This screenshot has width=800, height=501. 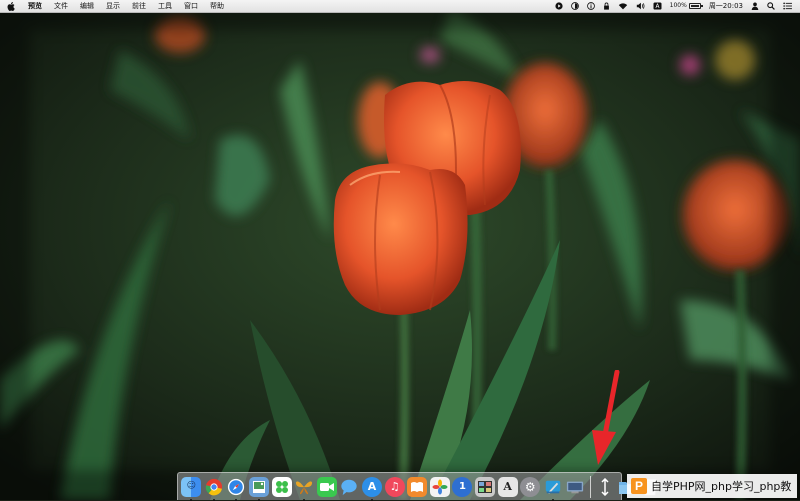 I want to click on dock-butterfly, so click(x=304, y=489).